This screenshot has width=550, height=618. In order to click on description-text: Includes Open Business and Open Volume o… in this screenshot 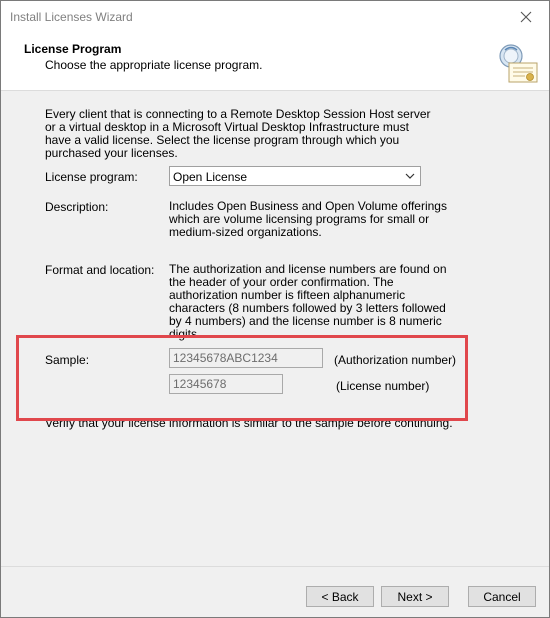, I will do `click(308, 219)`.